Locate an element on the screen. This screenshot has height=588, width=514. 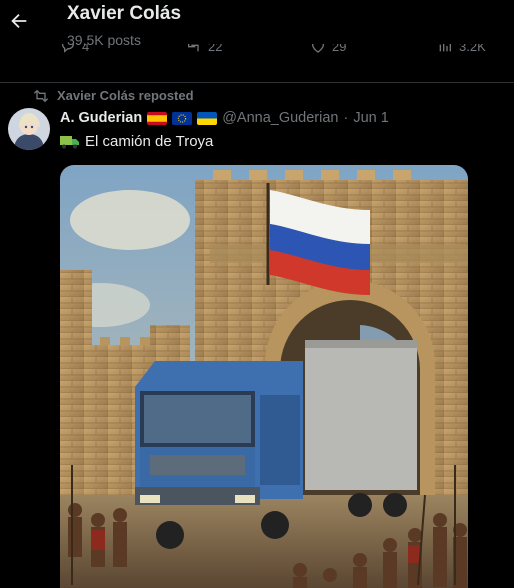
avatar is located at coordinates (29, 129).